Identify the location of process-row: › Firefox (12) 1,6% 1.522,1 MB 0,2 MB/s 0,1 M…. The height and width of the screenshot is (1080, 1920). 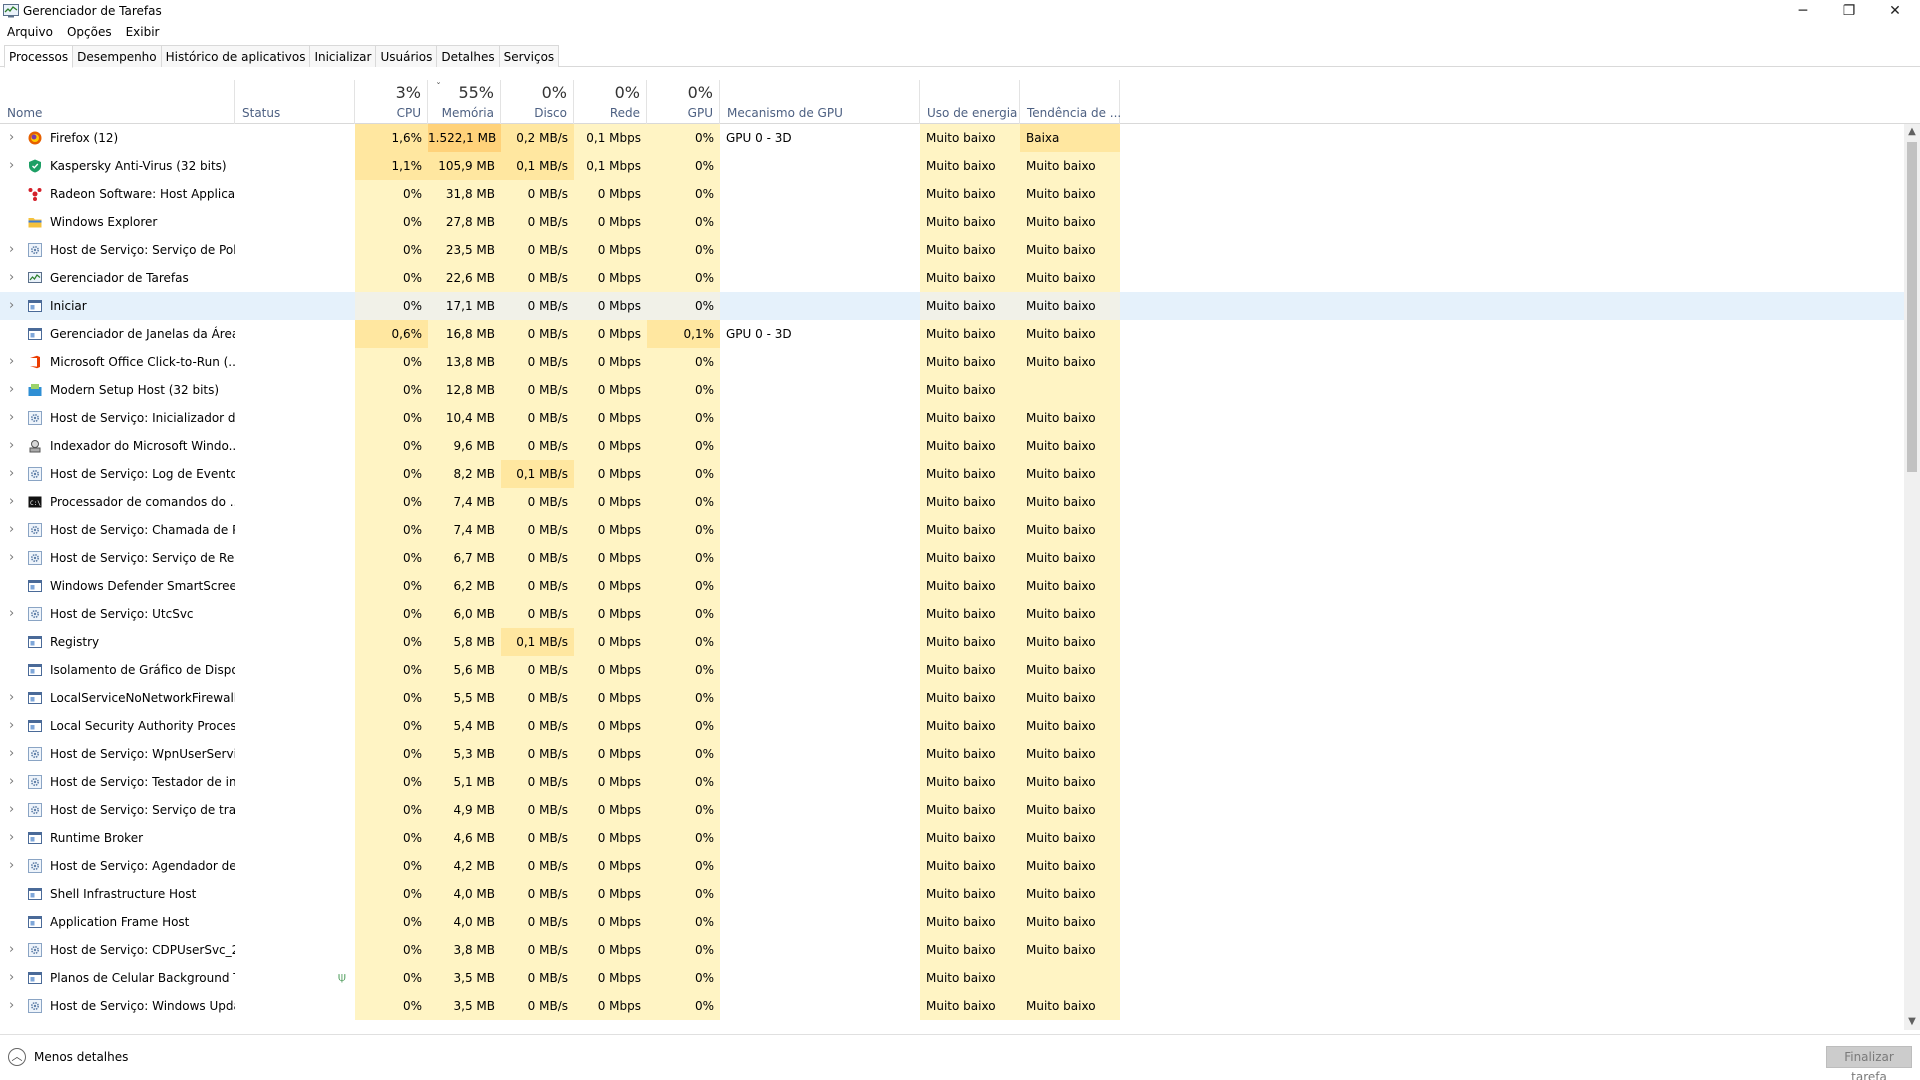
(952, 138).